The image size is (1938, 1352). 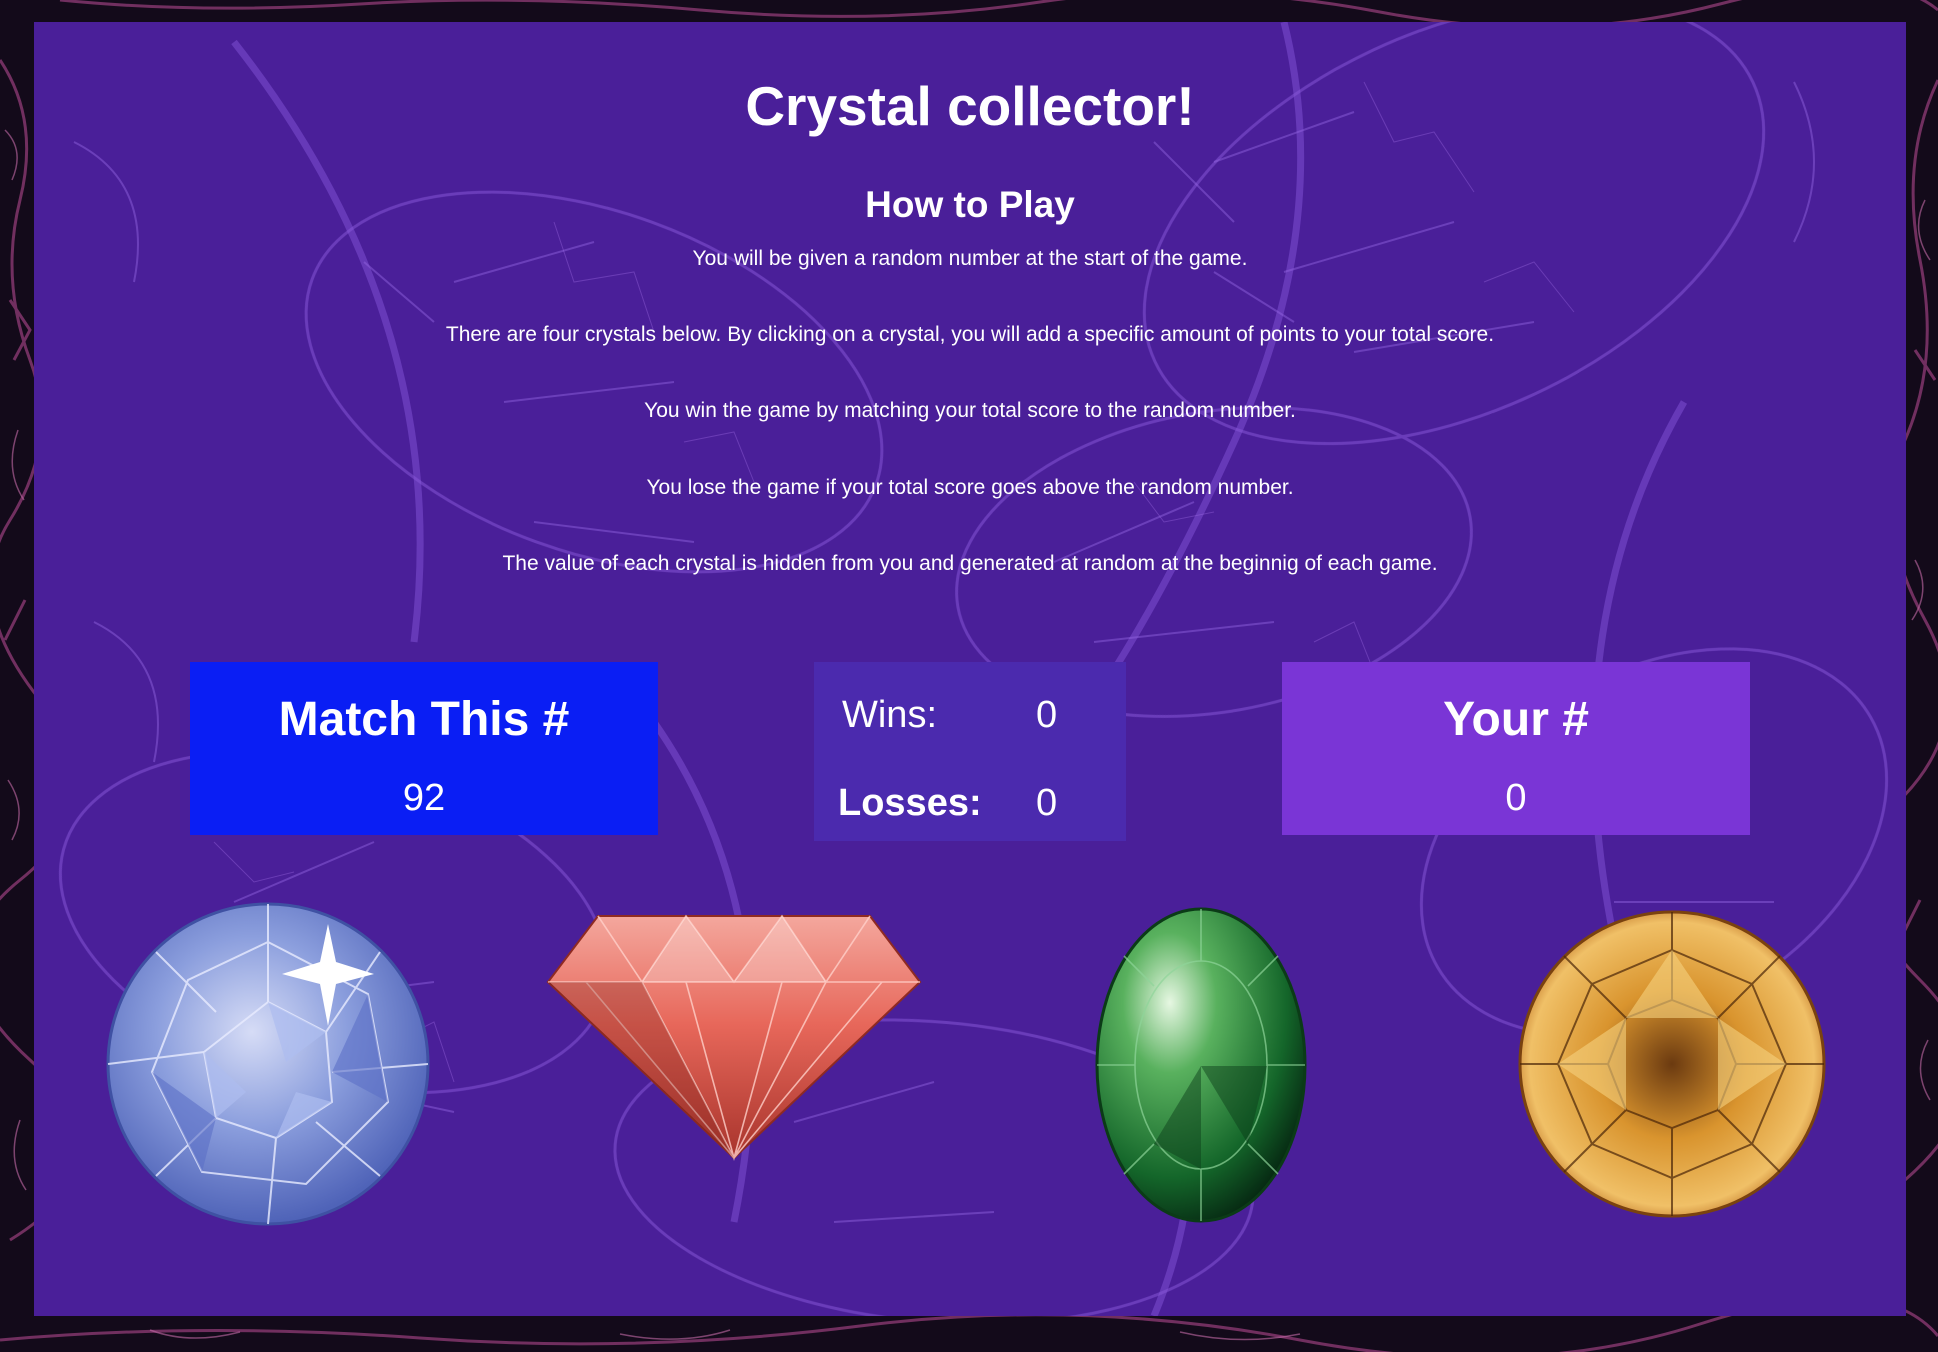 What do you see at coordinates (1516, 719) in the screenshot?
I see `score-label: Your #` at bounding box center [1516, 719].